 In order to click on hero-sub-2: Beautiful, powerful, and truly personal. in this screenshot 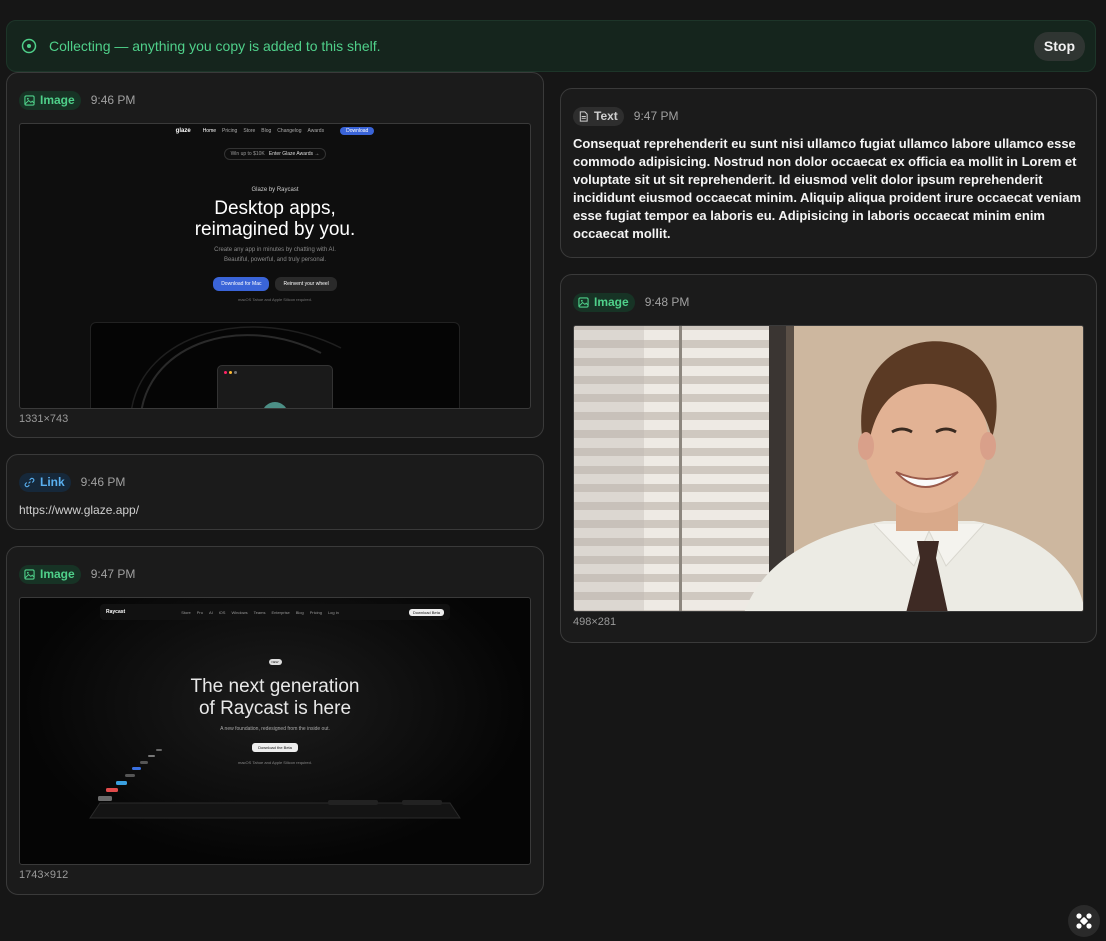, I will do `click(275, 260)`.